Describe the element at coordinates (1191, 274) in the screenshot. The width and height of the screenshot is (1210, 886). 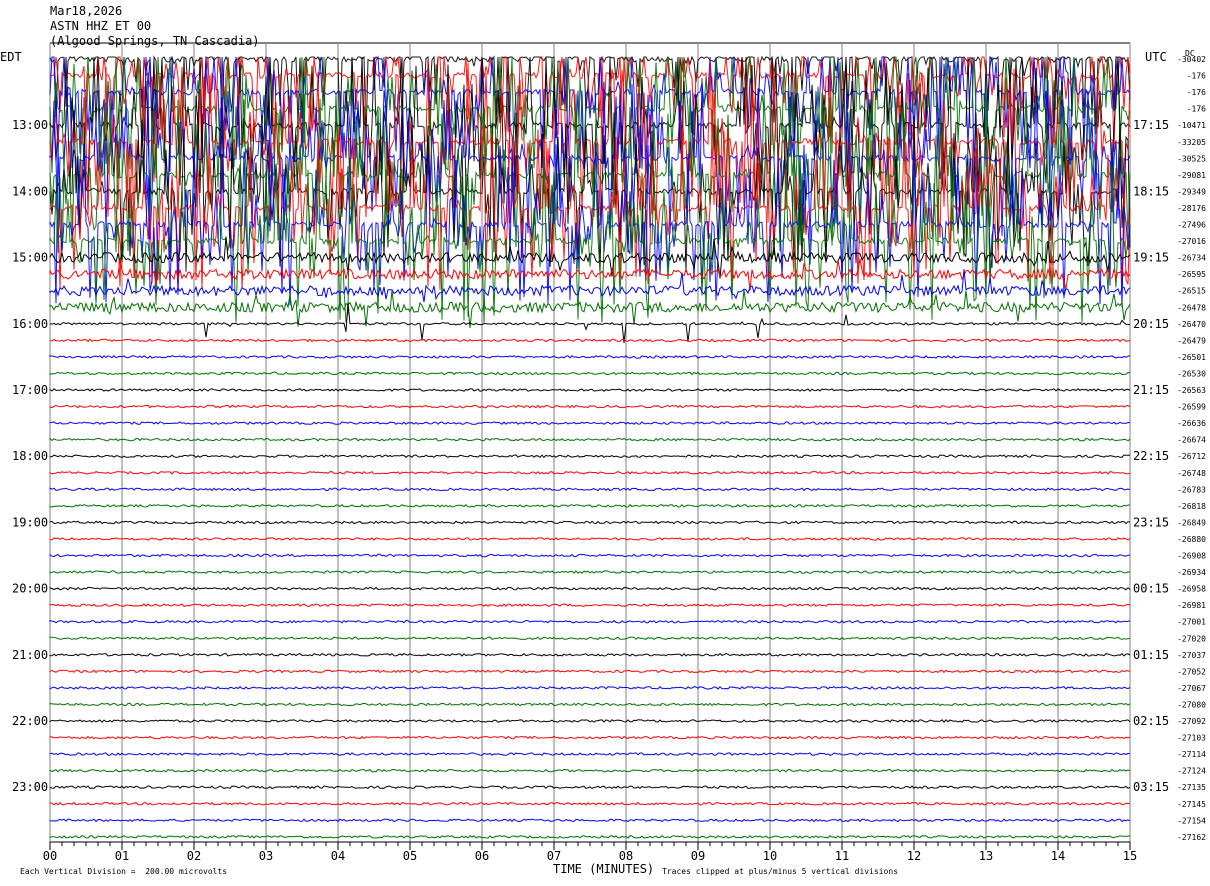
I see `dc-offset-label: -26595` at that location.